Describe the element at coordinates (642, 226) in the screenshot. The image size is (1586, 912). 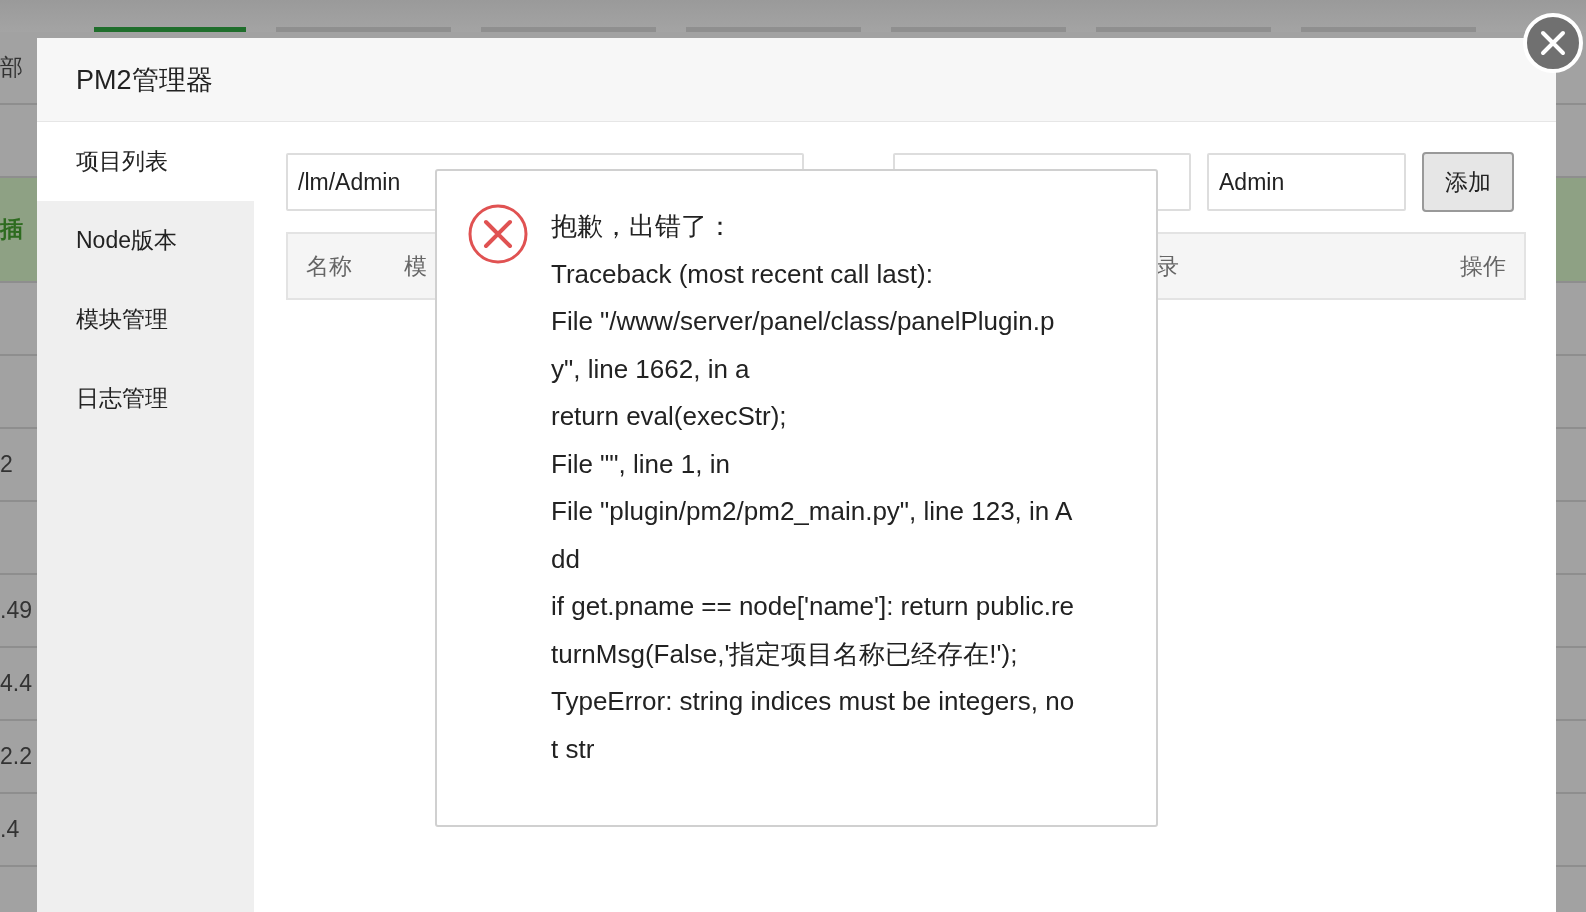
I see `error-title: 抱歉，出错了：` at that location.